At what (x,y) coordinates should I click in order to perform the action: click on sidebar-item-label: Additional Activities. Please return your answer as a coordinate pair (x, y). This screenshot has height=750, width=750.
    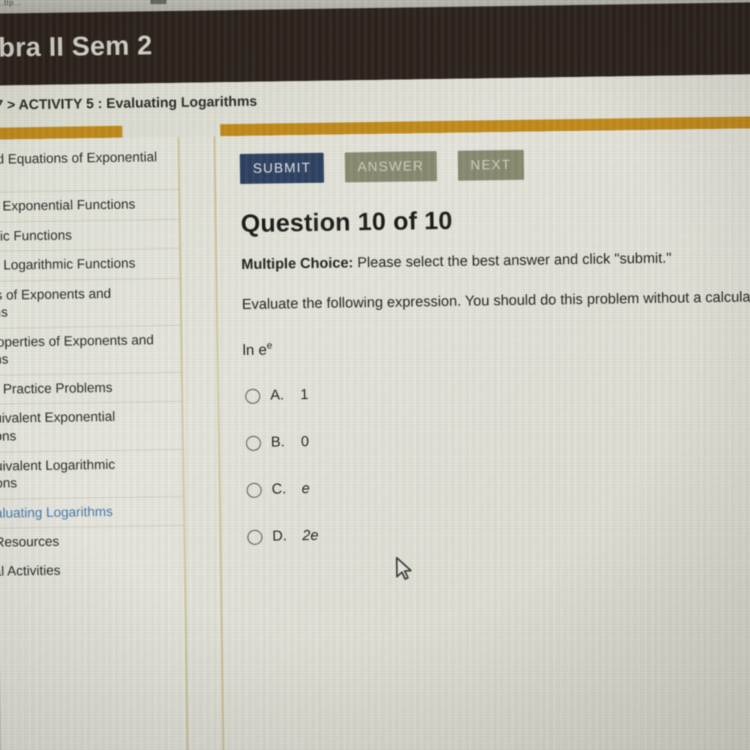
    Looking at the image, I should click on (30, 571).